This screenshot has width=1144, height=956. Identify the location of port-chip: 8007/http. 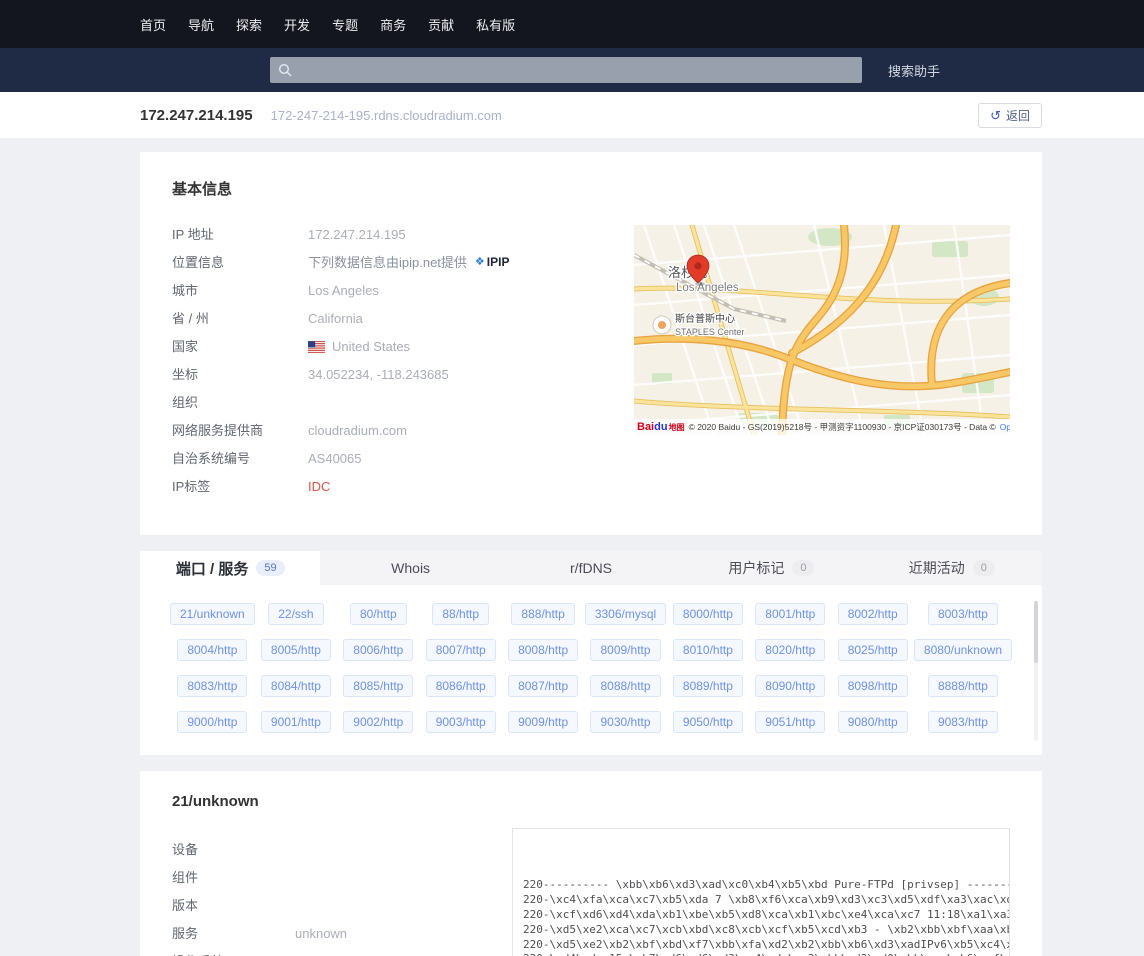
(460, 650).